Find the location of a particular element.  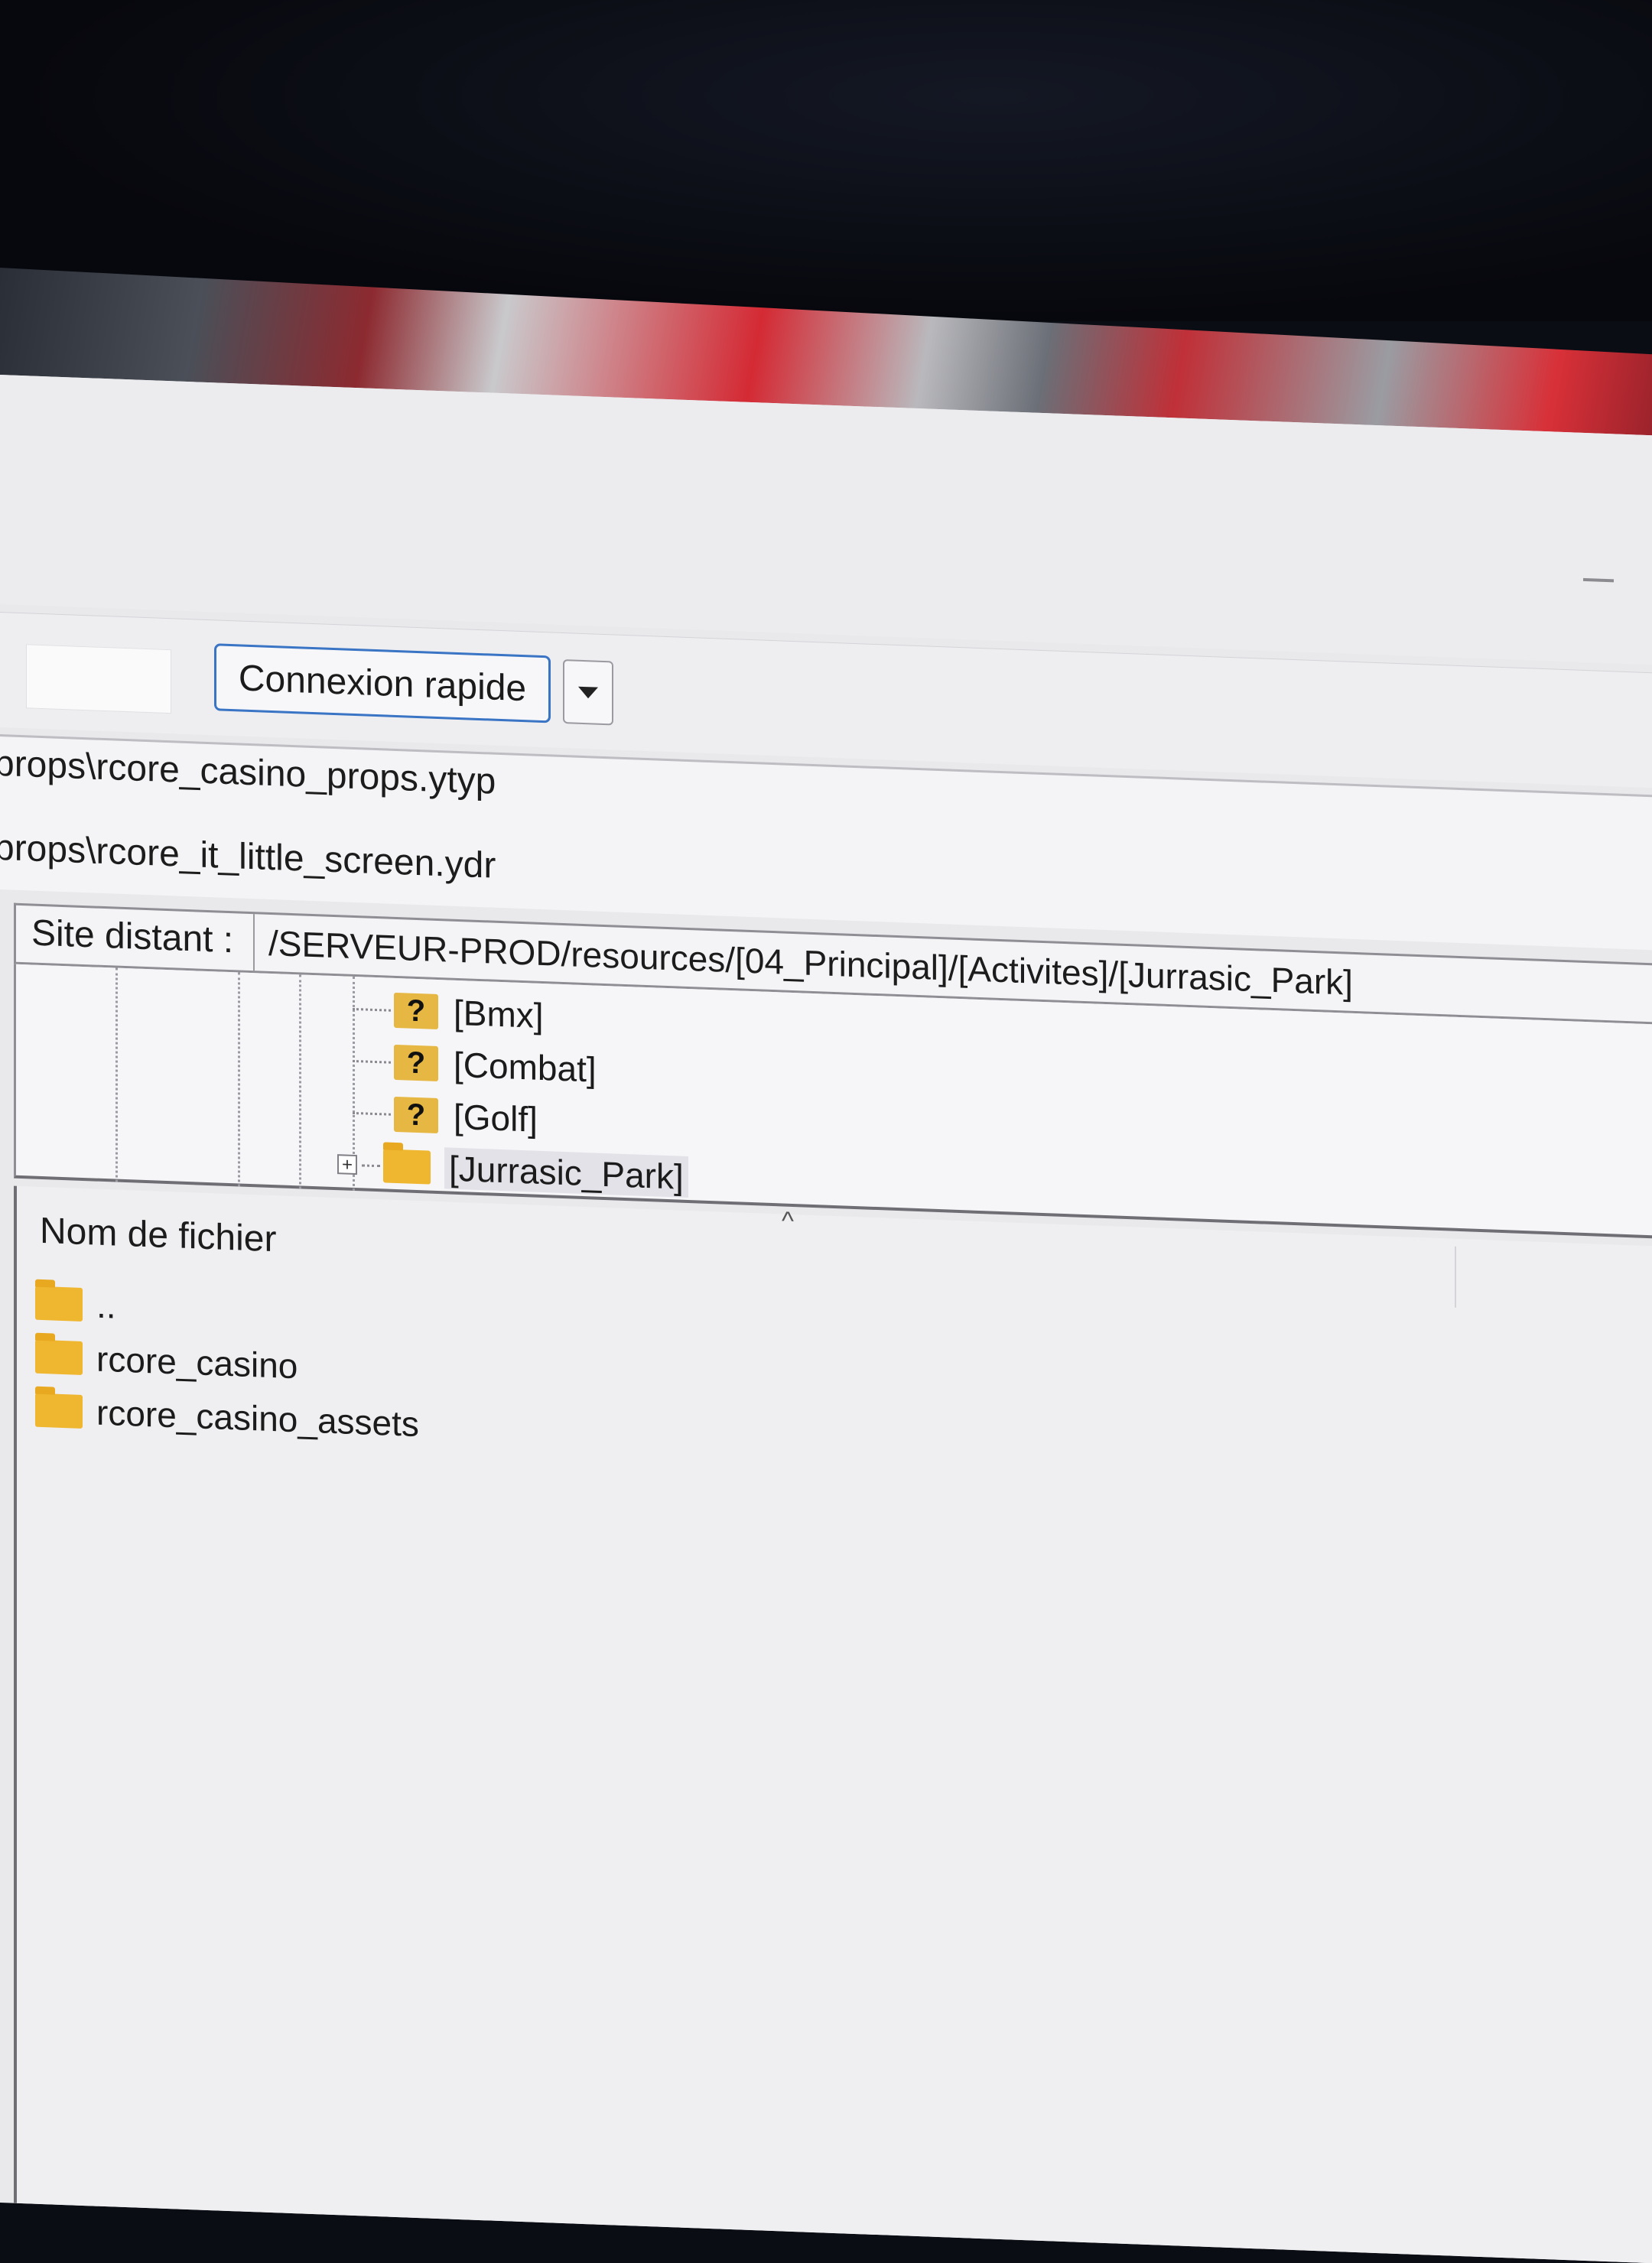

tree-item-label: [Jurrasic_Park] is located at coordinates (566, 1172).